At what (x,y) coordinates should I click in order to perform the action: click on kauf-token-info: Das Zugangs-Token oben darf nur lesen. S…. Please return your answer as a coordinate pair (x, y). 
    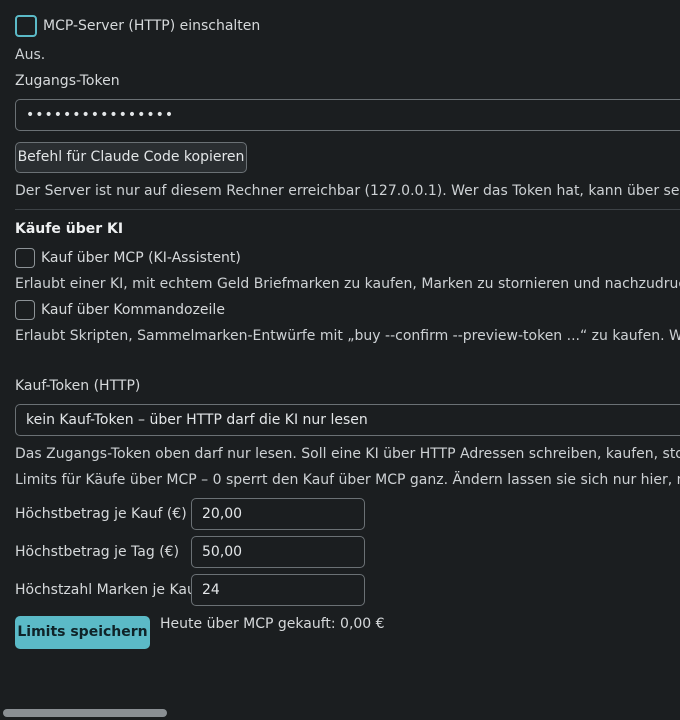
    Looking at the image, I should click on (347, 454).